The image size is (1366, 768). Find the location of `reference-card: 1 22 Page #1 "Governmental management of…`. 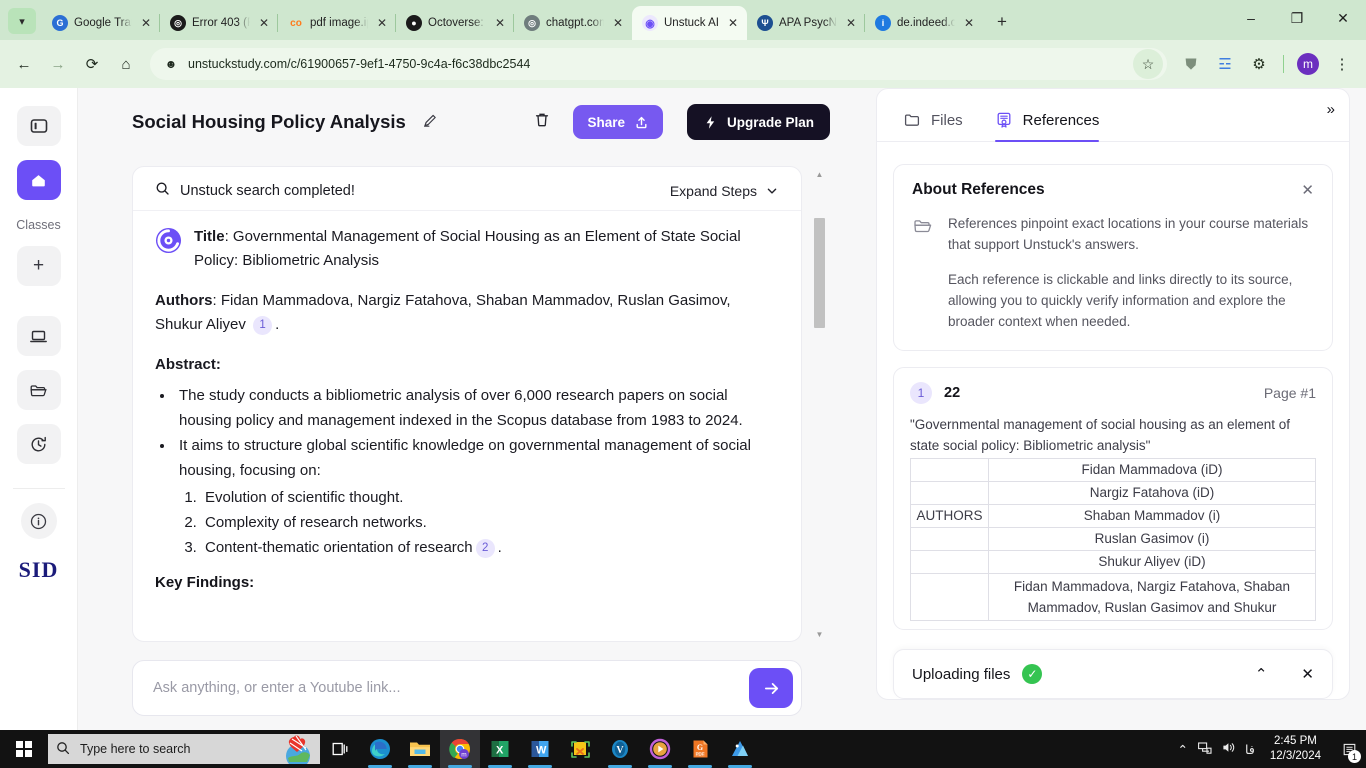

reference-card: 1 22 Page #1 "Governmental management of… is located at coordinates (1113, 498).